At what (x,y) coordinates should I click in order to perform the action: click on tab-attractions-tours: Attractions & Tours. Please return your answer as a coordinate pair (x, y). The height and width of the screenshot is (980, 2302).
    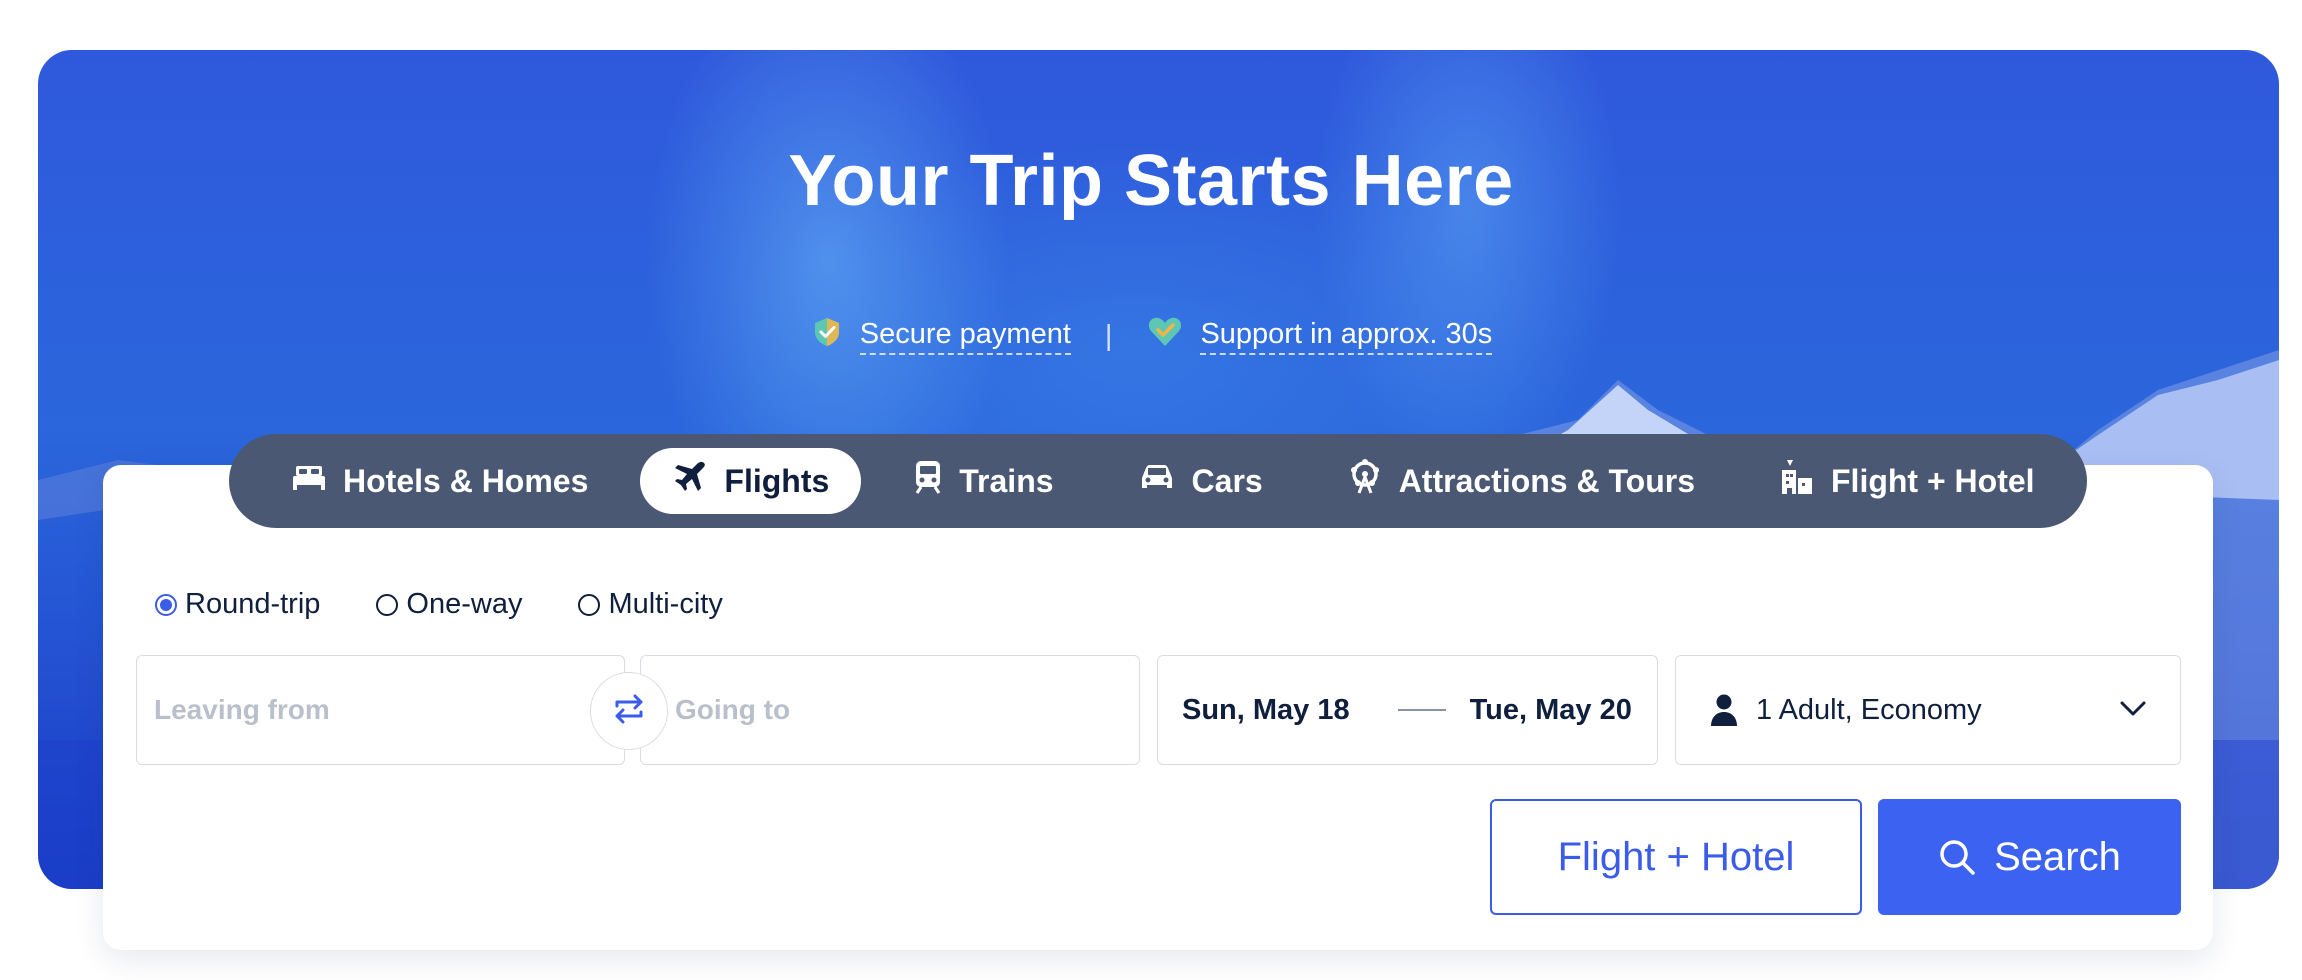
    Looking at the image, I should click on (1521, 481).